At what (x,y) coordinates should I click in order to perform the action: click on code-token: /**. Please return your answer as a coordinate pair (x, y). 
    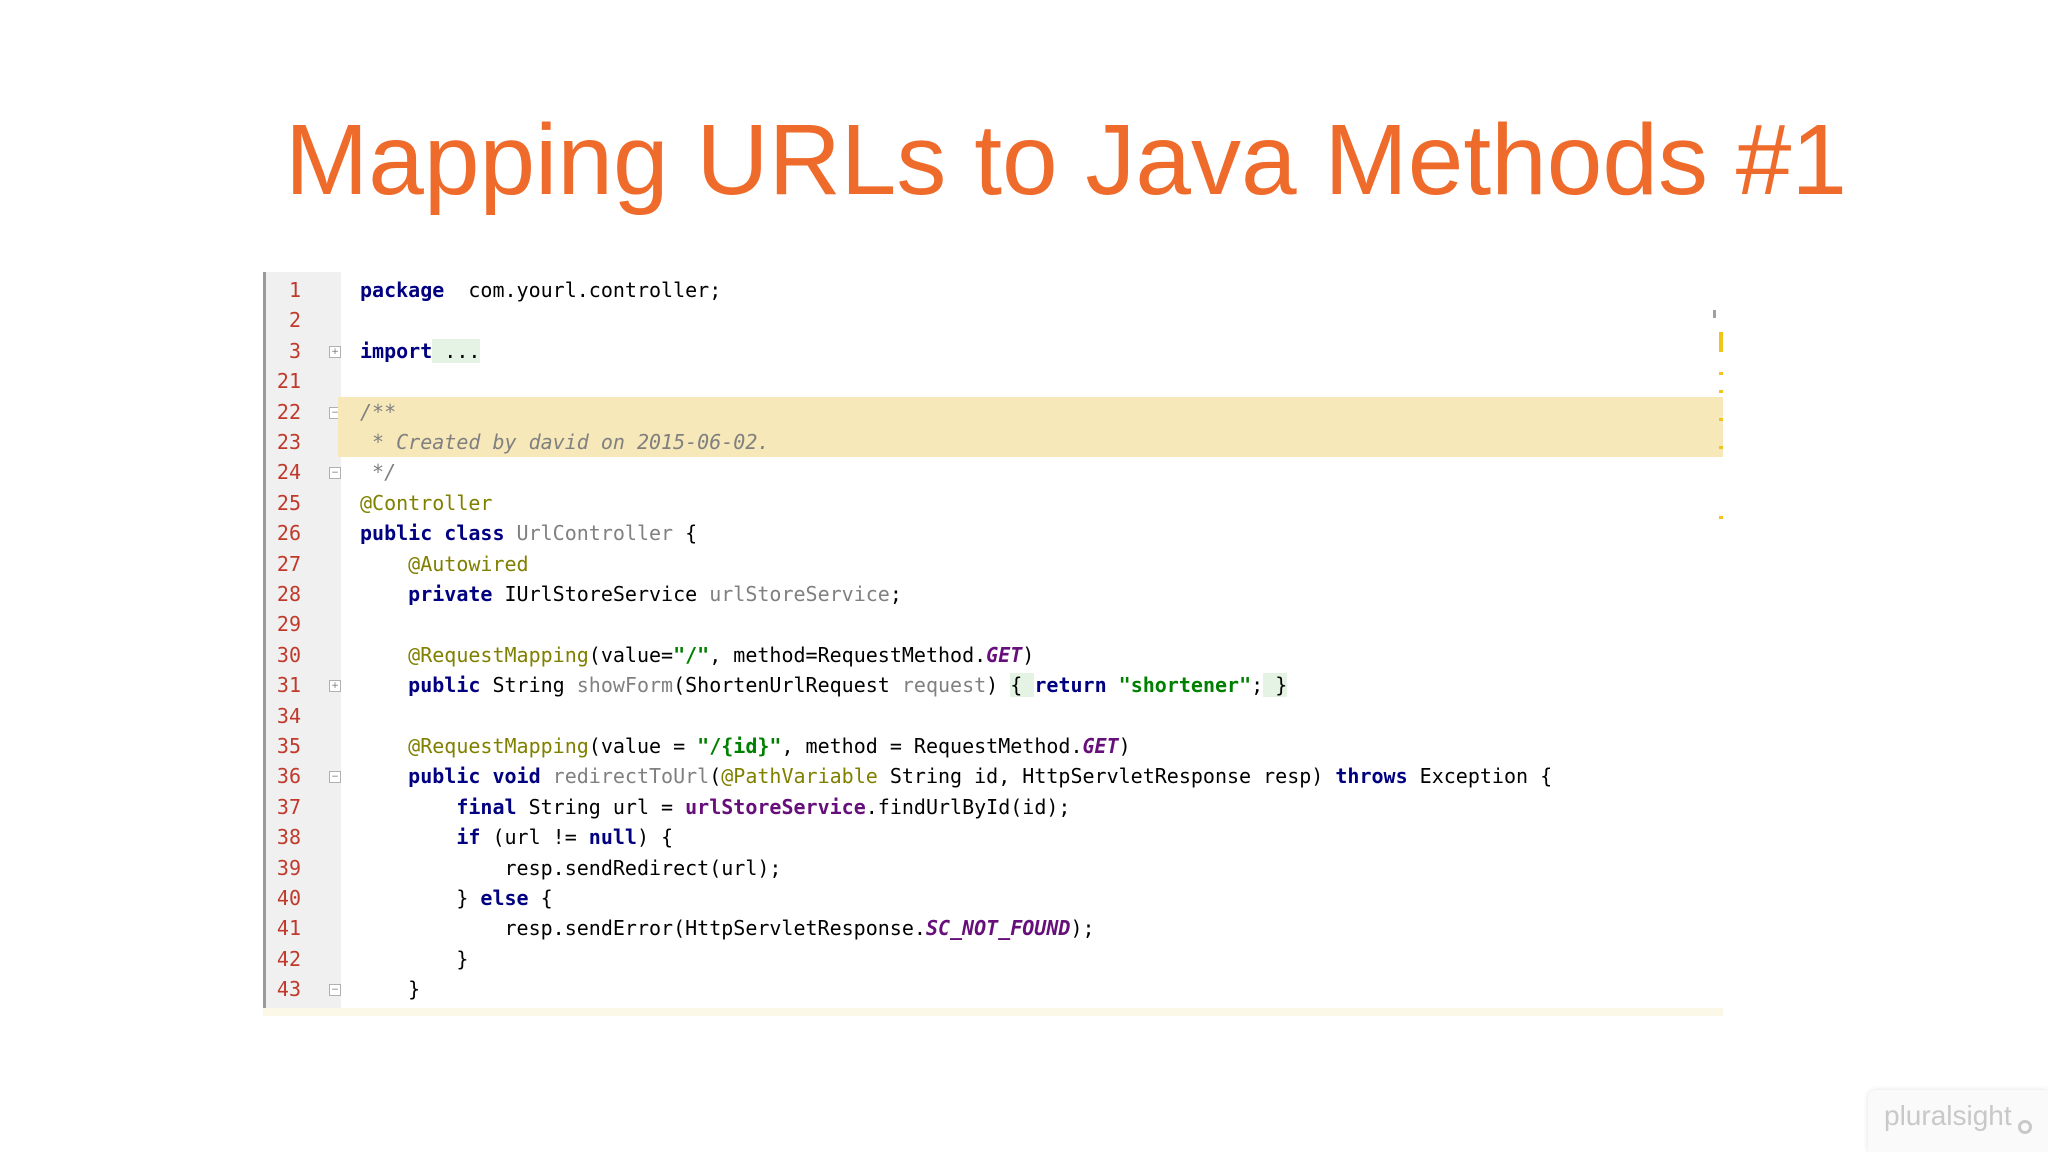
    Looking at the image, I should click on (378, 411).